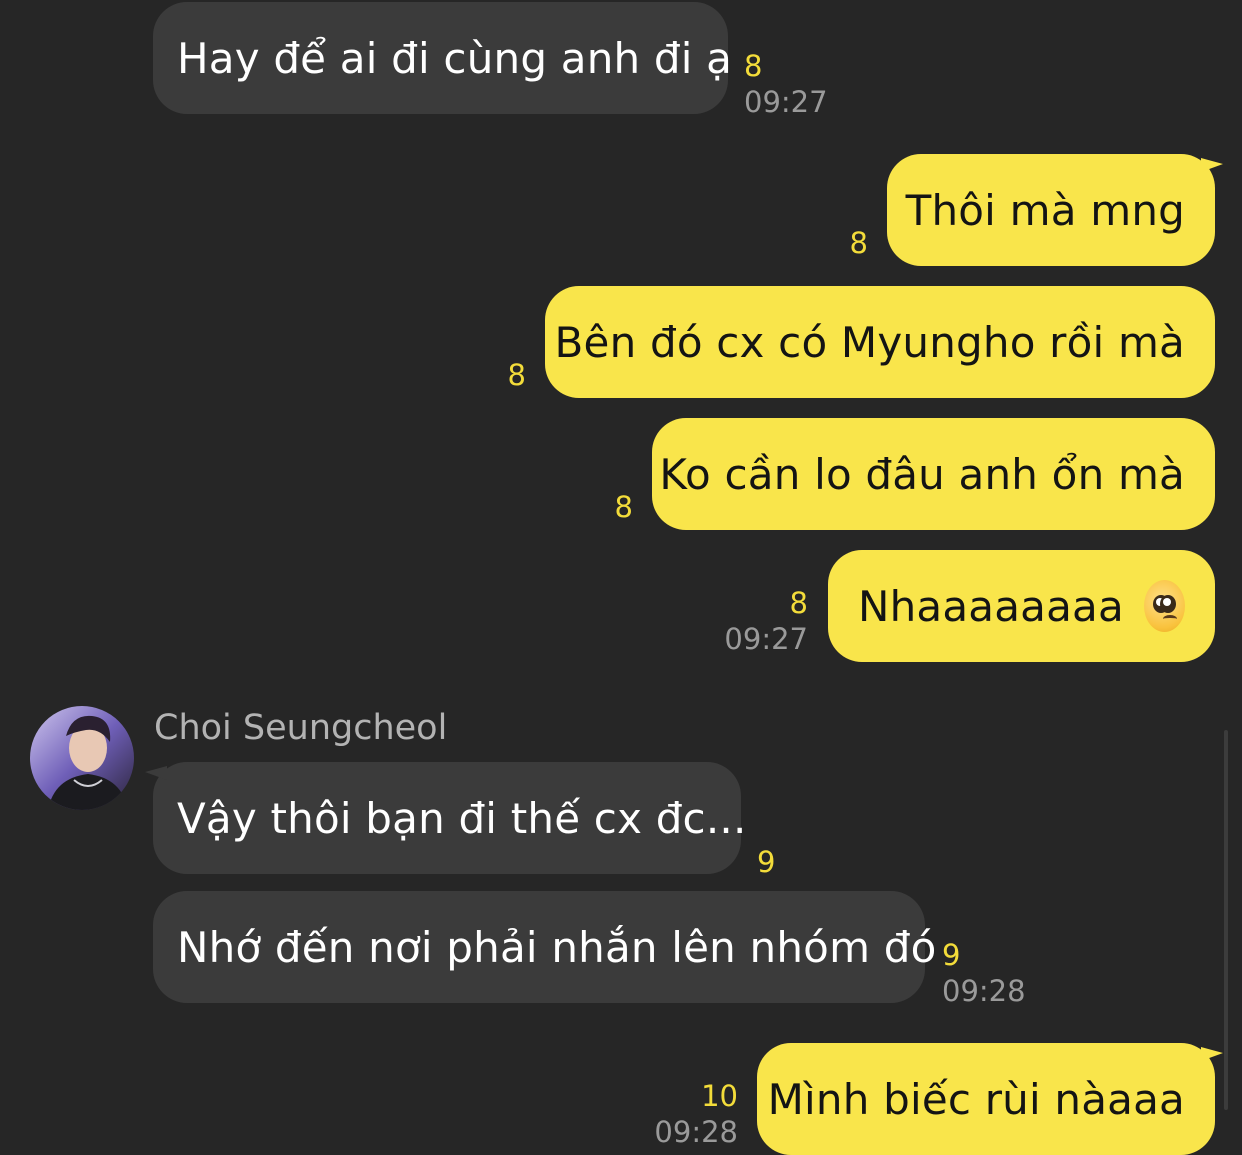 Image resolution: width=1242 pixels, height=1155 pixels. Describe the element at coordinates (1045, 210) in the screenshot. I see `message-text: Thôi mà mng` at that location.